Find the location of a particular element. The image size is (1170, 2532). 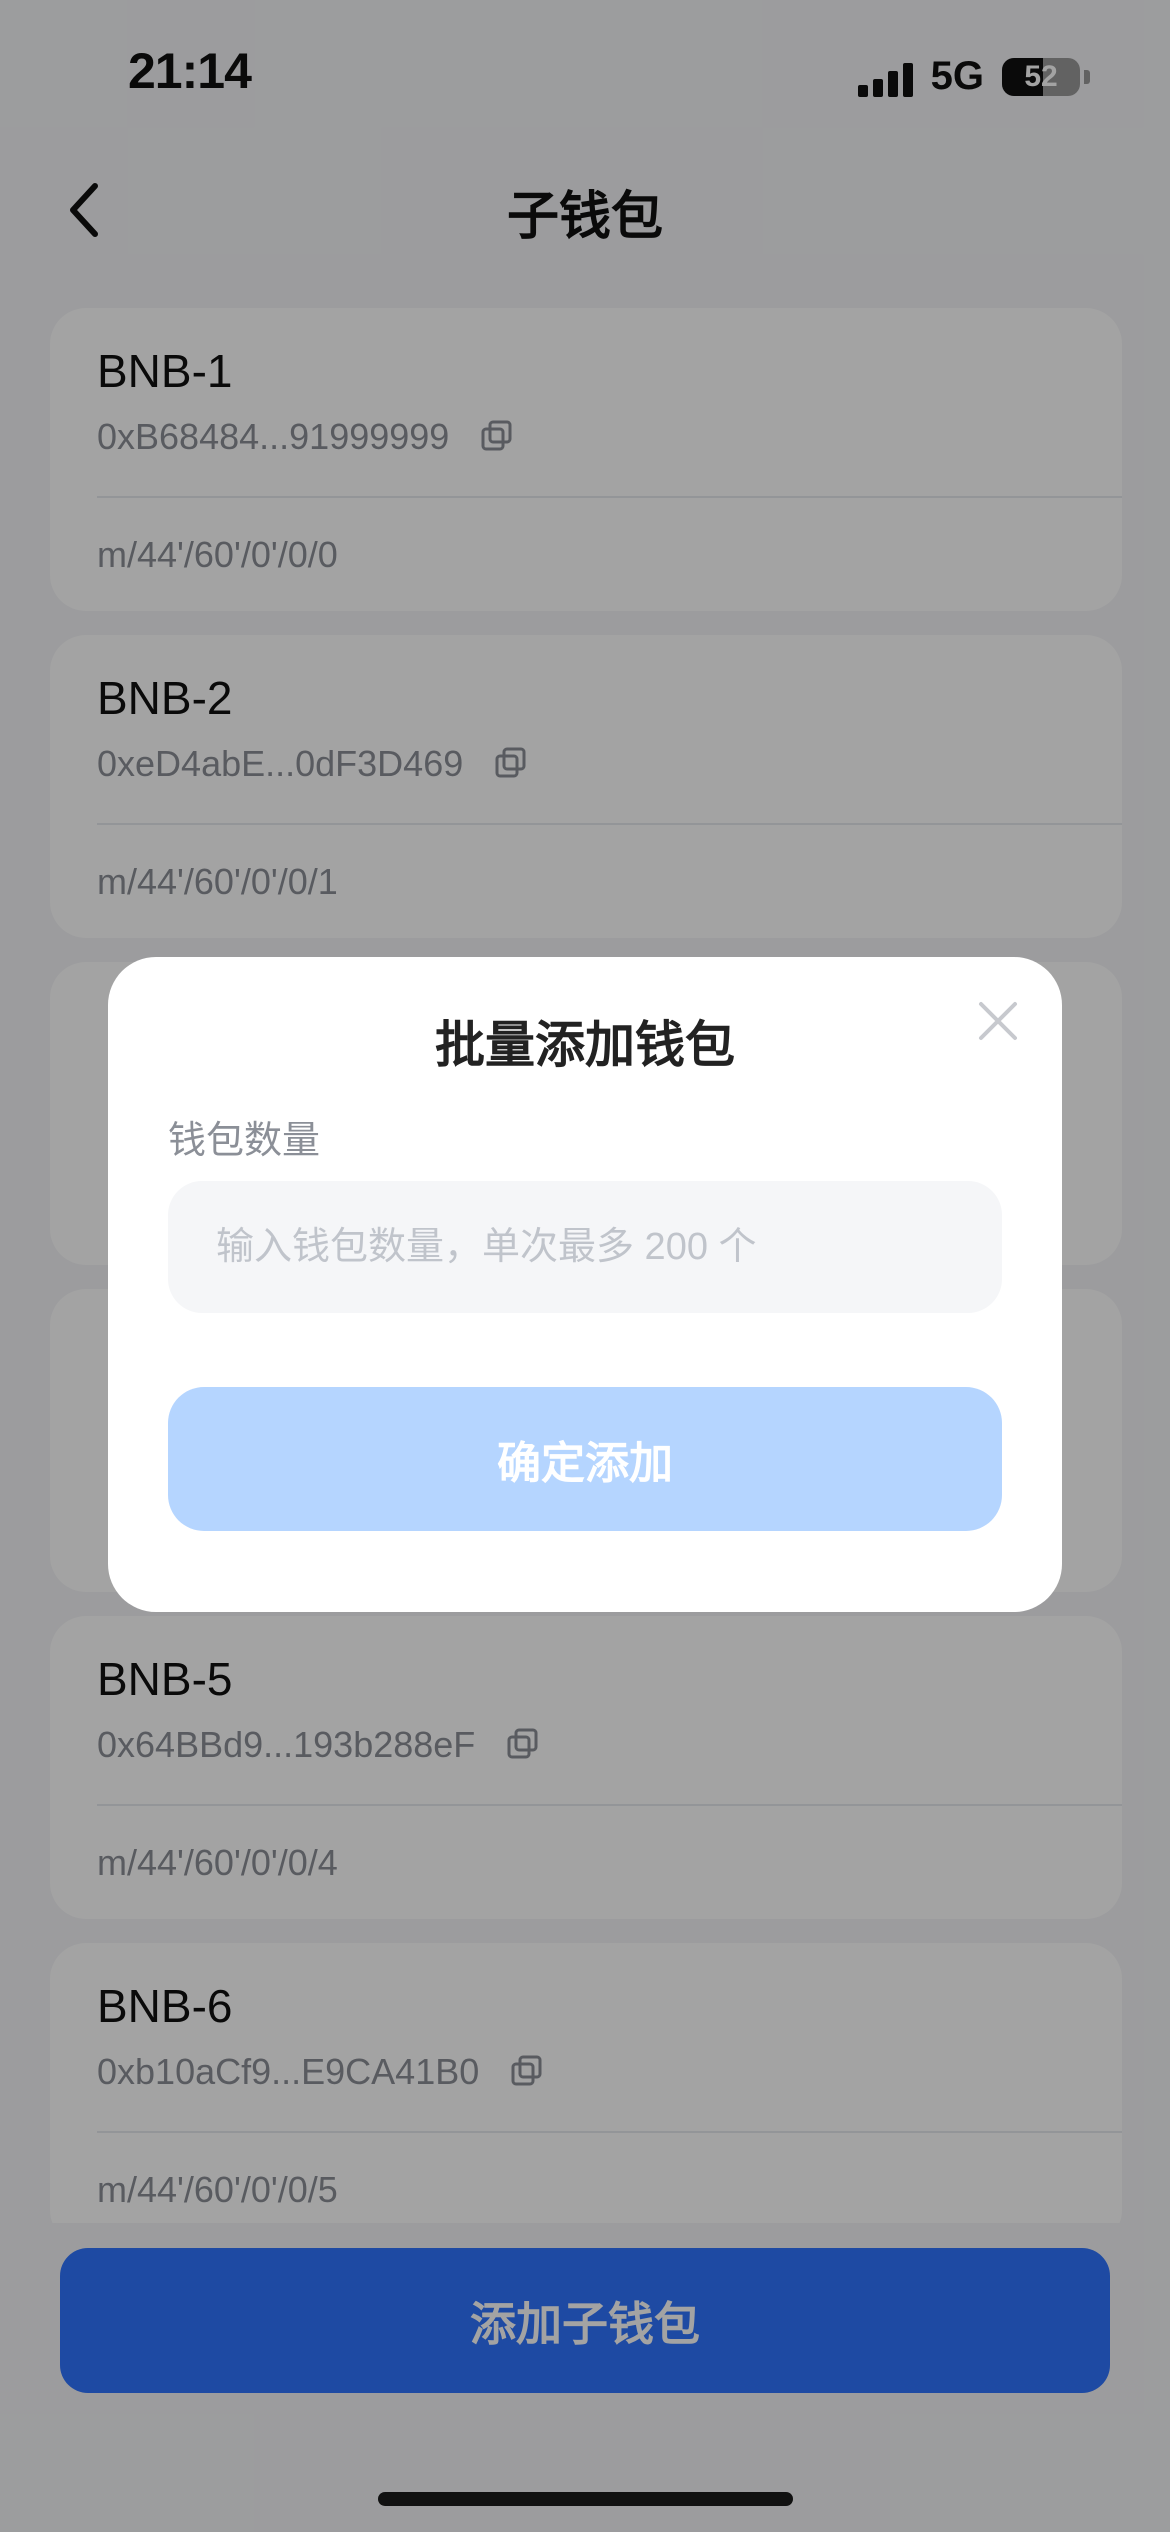

wallet-quantity-input is located at coordinates (585, 1247).